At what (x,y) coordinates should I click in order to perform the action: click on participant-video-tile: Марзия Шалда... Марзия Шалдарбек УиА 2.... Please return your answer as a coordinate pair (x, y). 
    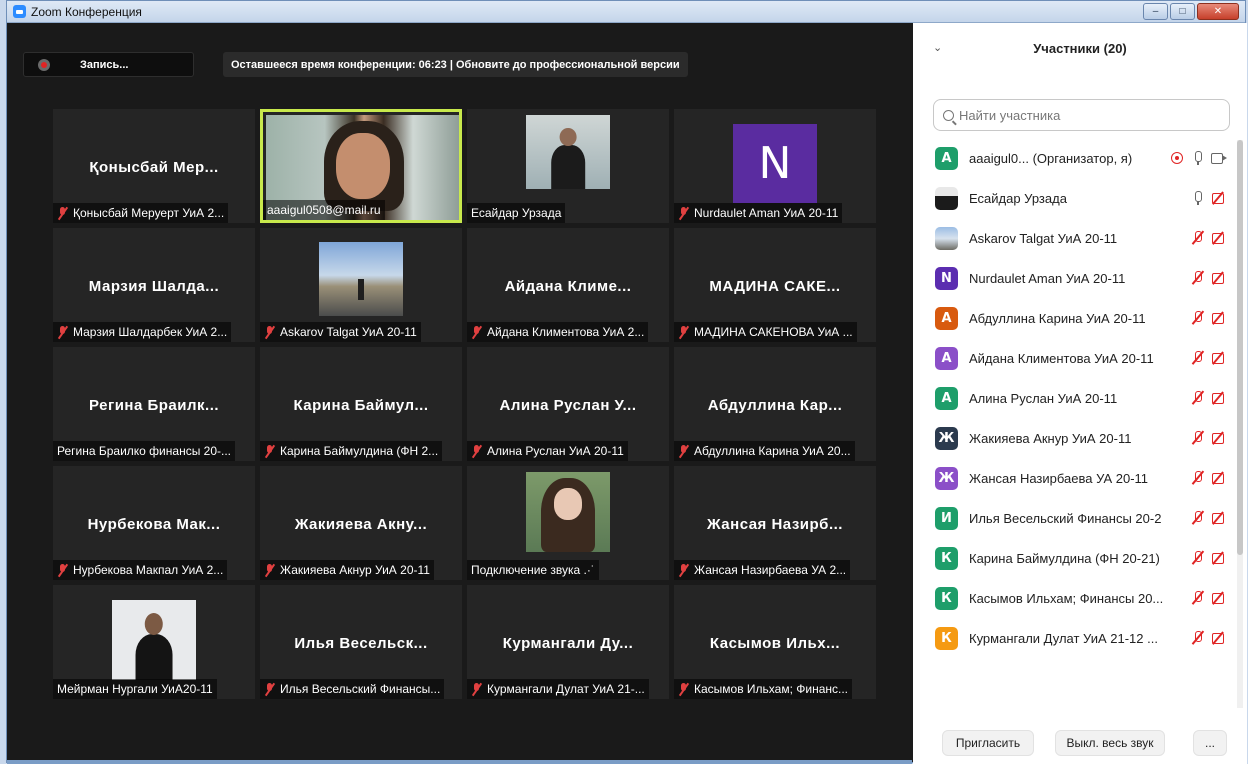
    Looking at the image, I should click on (154, 285).